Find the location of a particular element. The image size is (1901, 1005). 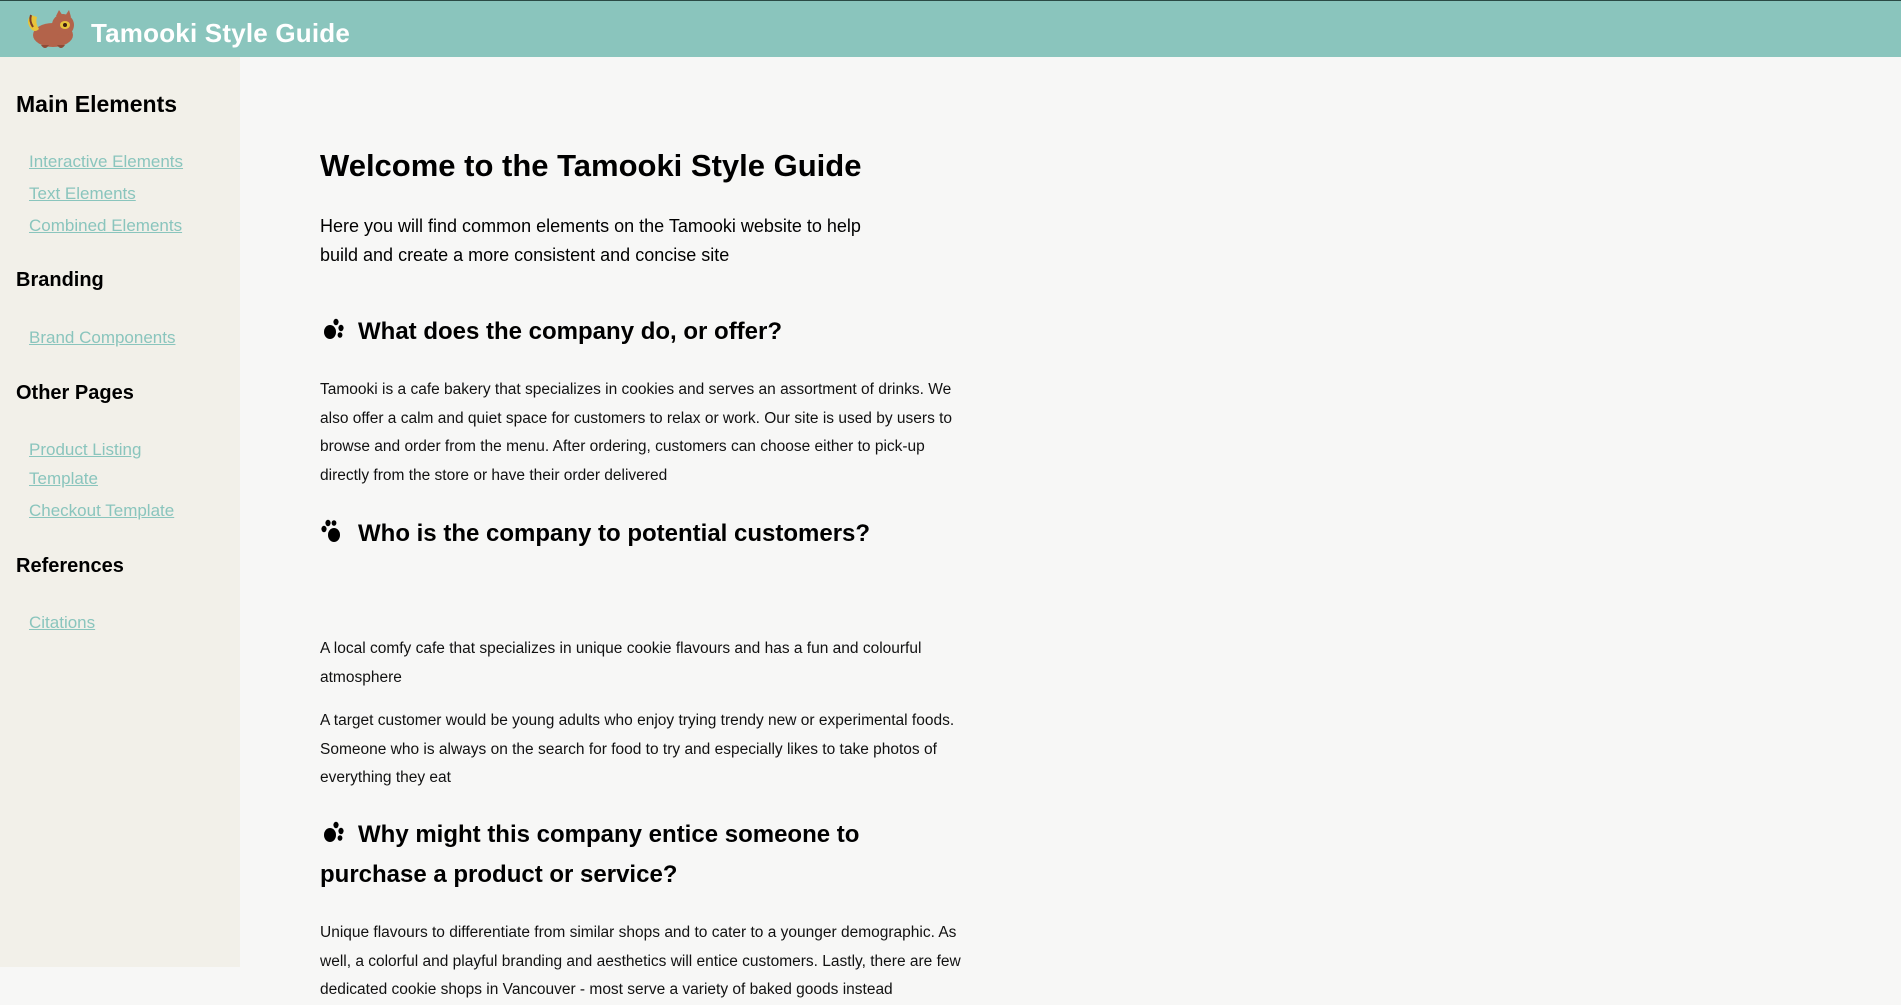

site-header: Tamooki Style Guide is located at coordinates (950, 28).